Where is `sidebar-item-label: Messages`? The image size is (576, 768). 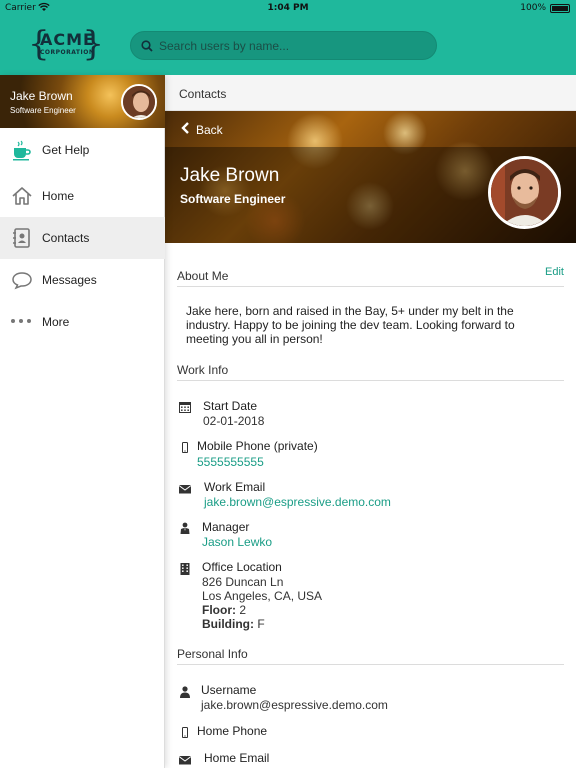
sidebar-item-label: Messages is located at coordinates (69, 280).